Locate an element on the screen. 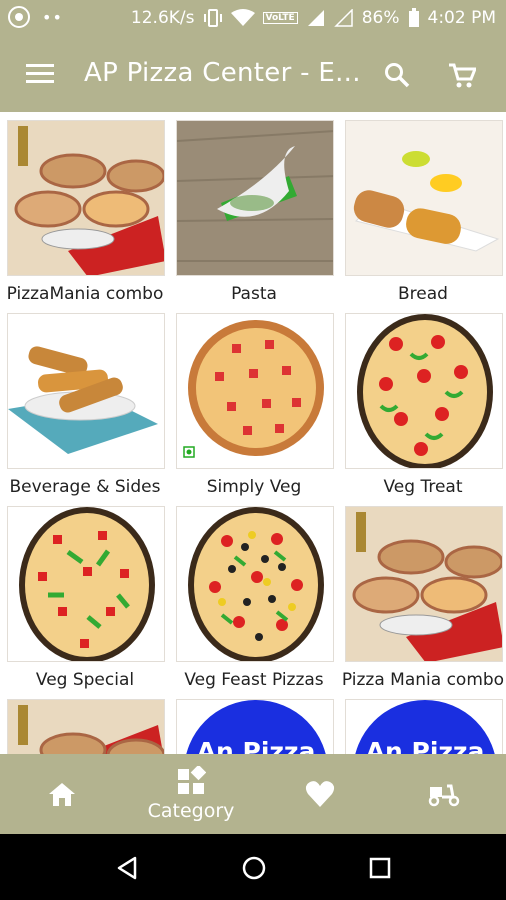 Image resolution: width=506 pixels, height=900 pixels. recents-icon is located at coordinates (380, 868).